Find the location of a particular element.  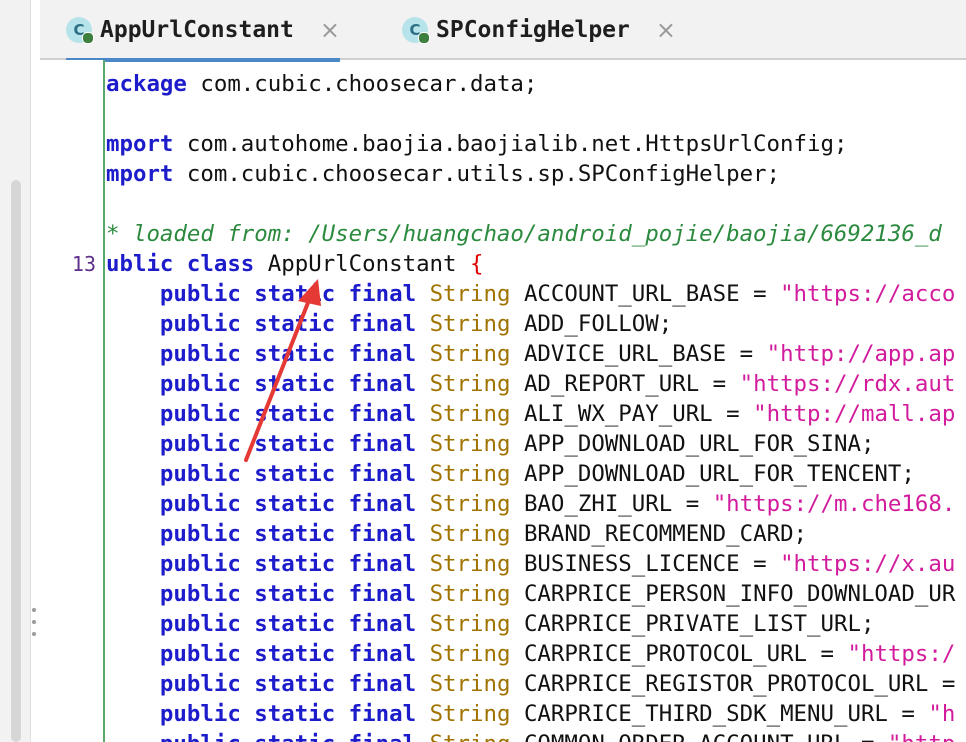

tab-spconfighelper: C SPConfigHelper × is located at coordinates (539, 30).